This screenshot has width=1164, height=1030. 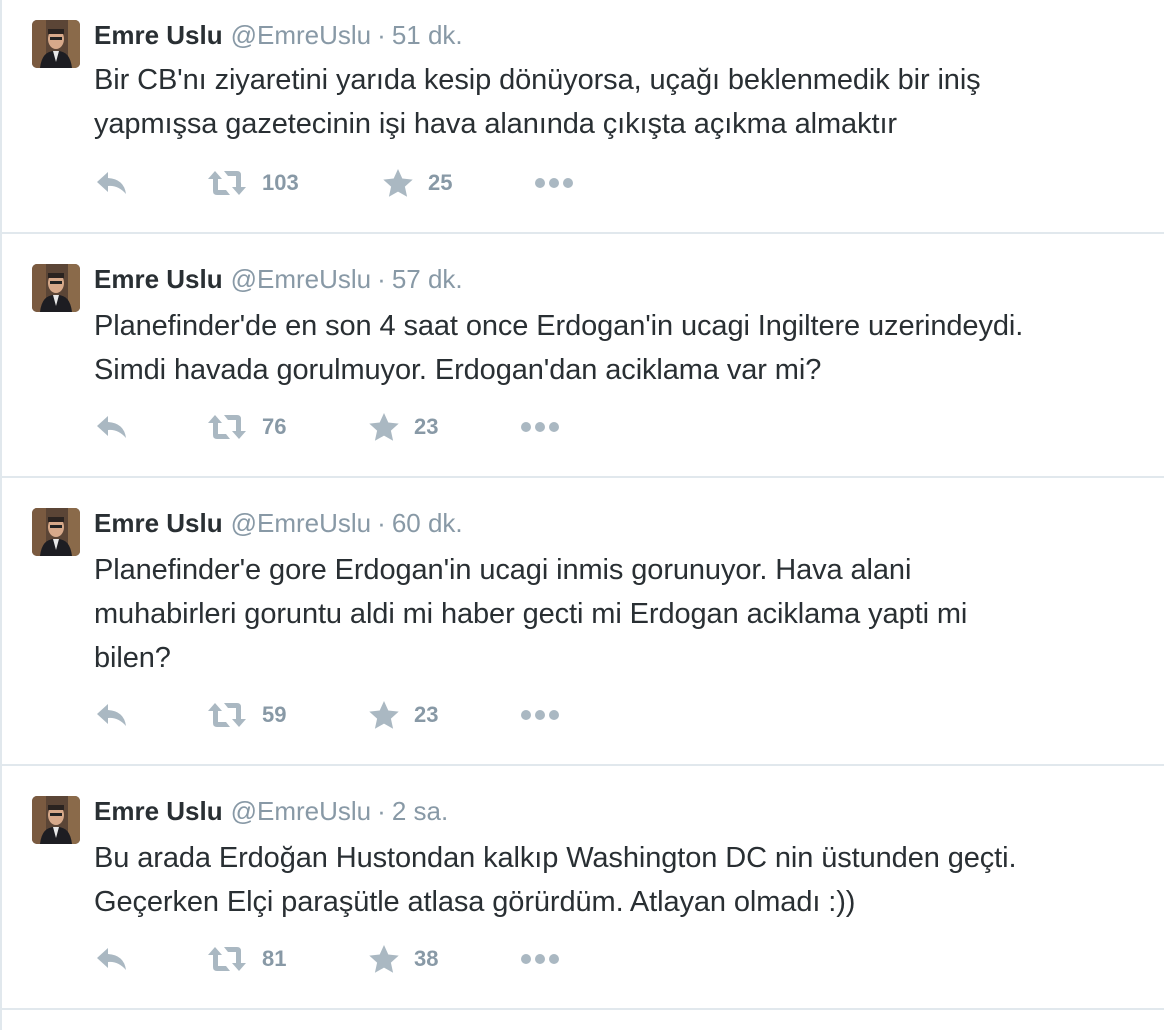 I want to click on tweet-header: Emre Uslu @EmreUslu · 2 sa., so click(x=271, y=811).